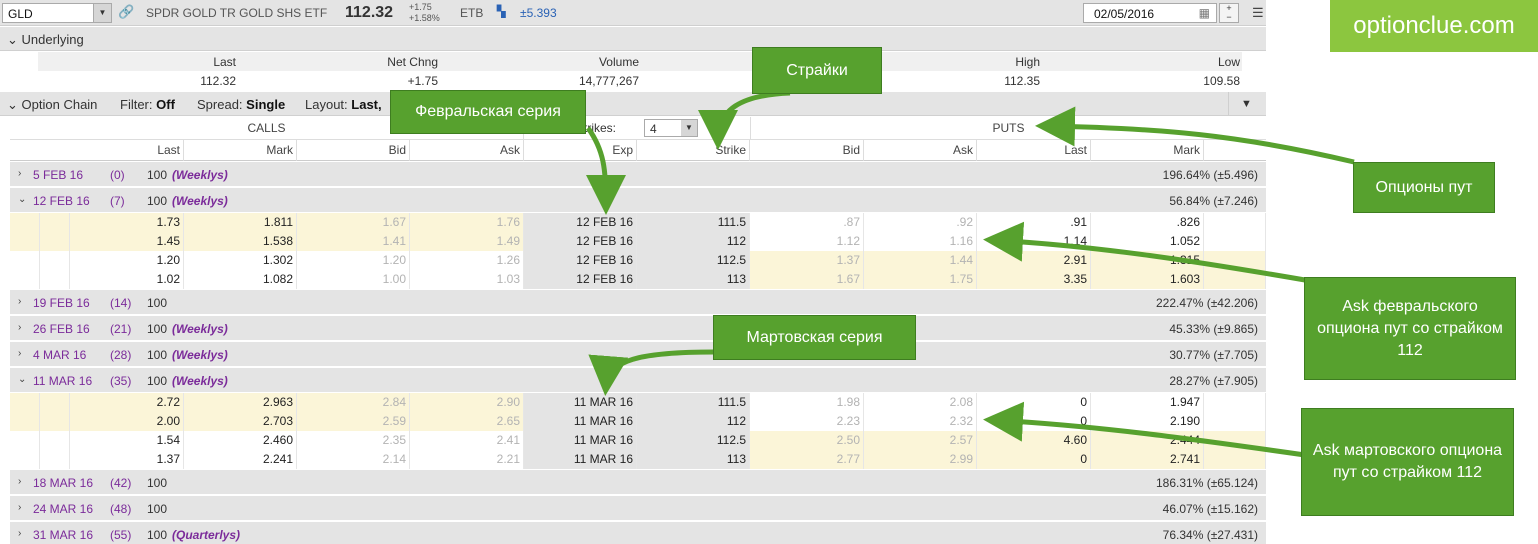  I want to click on expiration-row: › 19 FEB 16 (14) 100 222.47% (±42.206), so click(638, 302).